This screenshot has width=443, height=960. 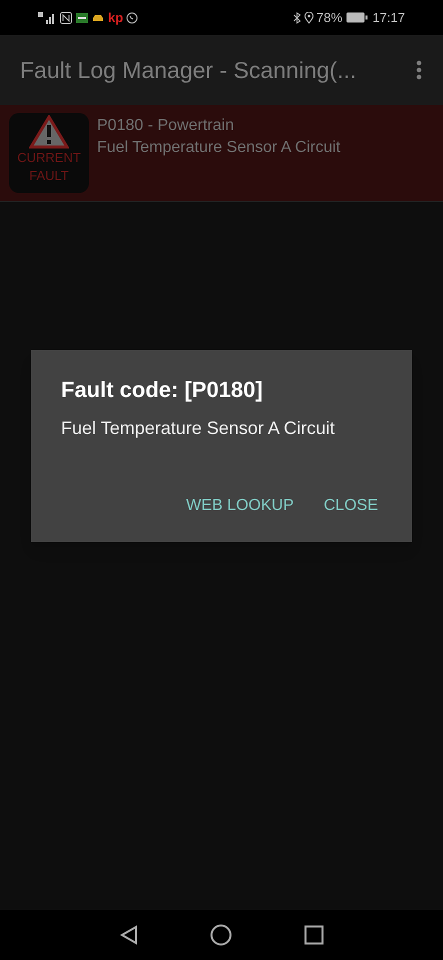 What do you see at coordinates (351, 506) in the screenshot?
I see `dialog-action-button: CLOSE` at bounding box center [351, 506].